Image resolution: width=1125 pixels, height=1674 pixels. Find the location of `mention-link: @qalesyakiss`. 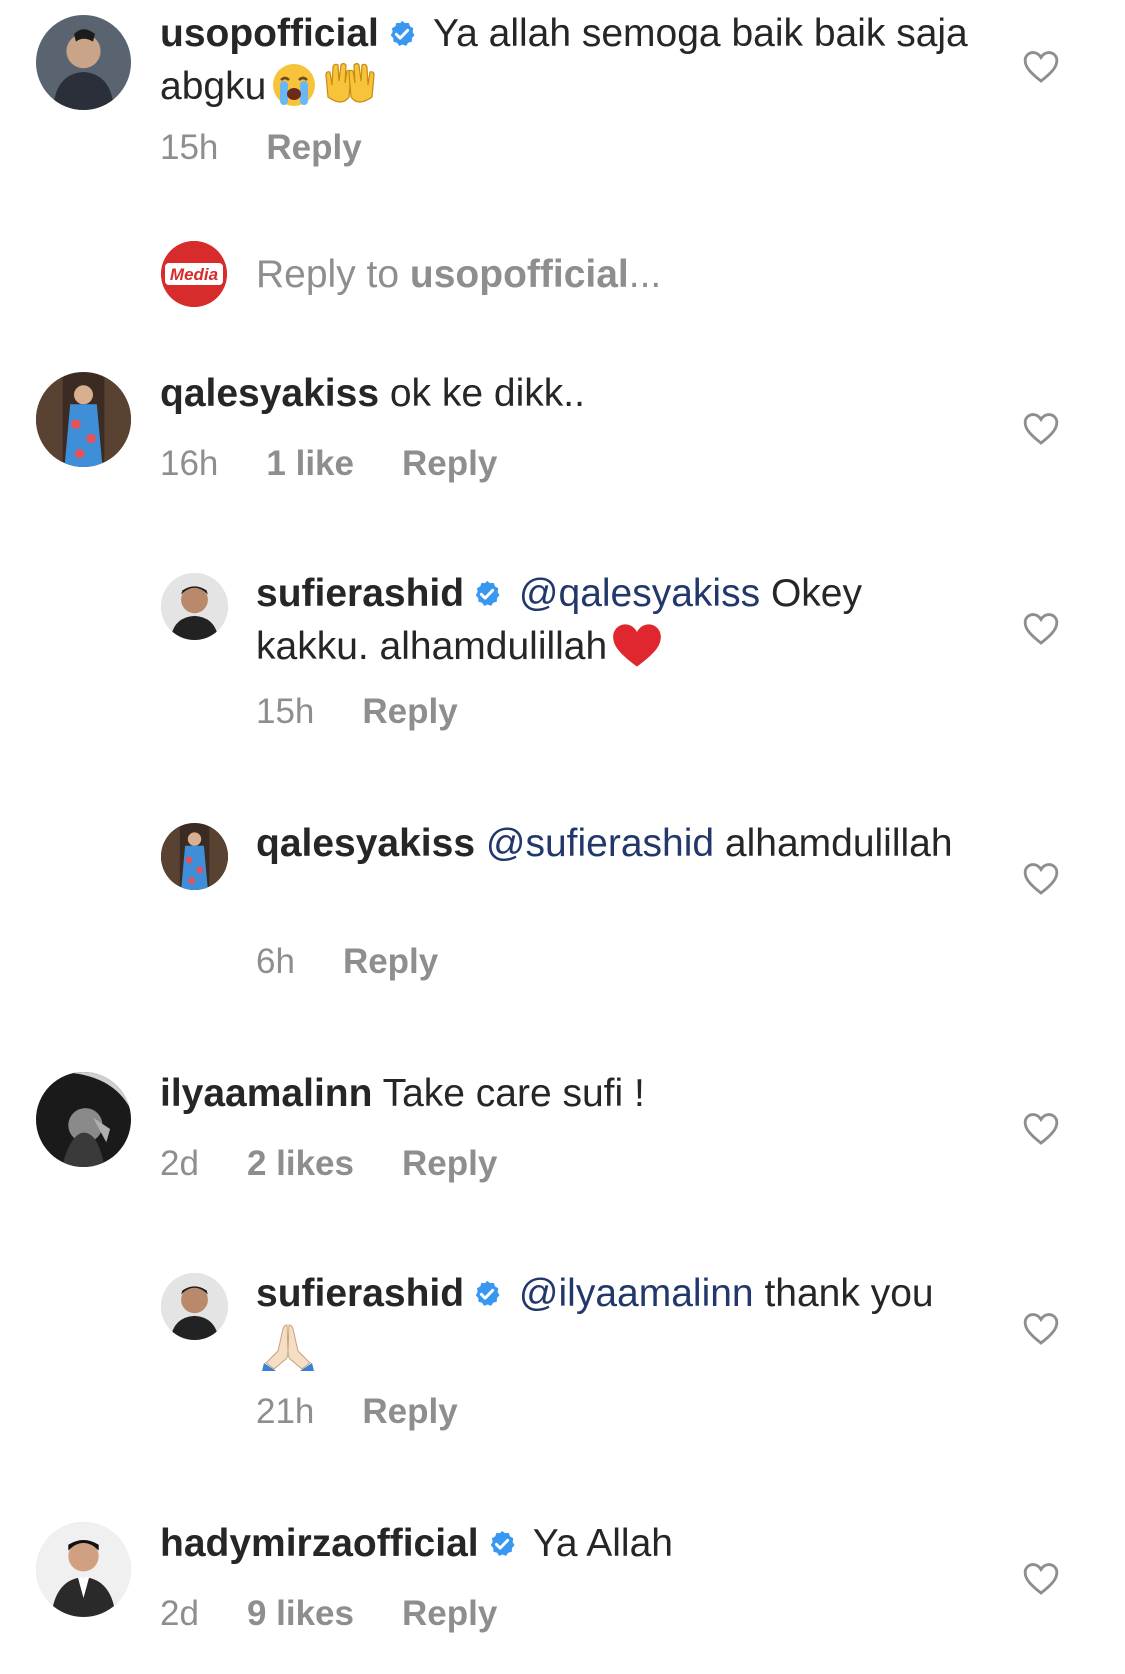

mention-link: @qalesyakiss is located at coordinates (639, 593).